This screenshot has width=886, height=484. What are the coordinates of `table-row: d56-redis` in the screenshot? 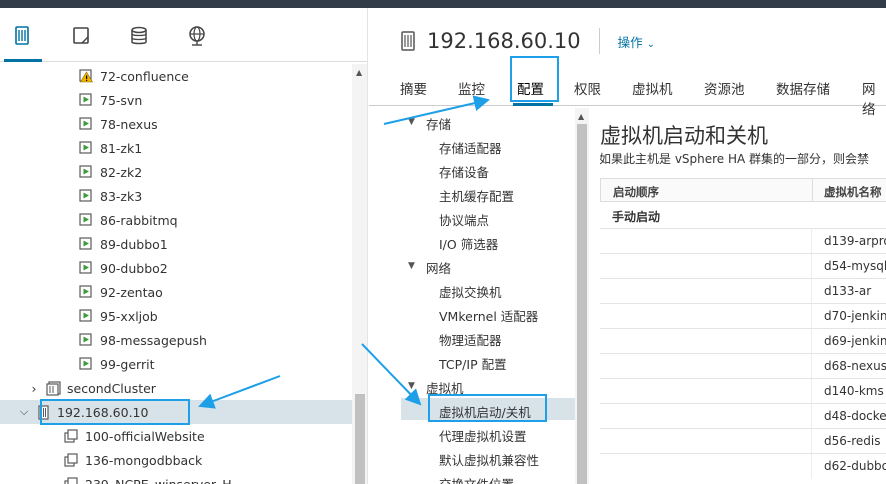 It's located at (743, 441).